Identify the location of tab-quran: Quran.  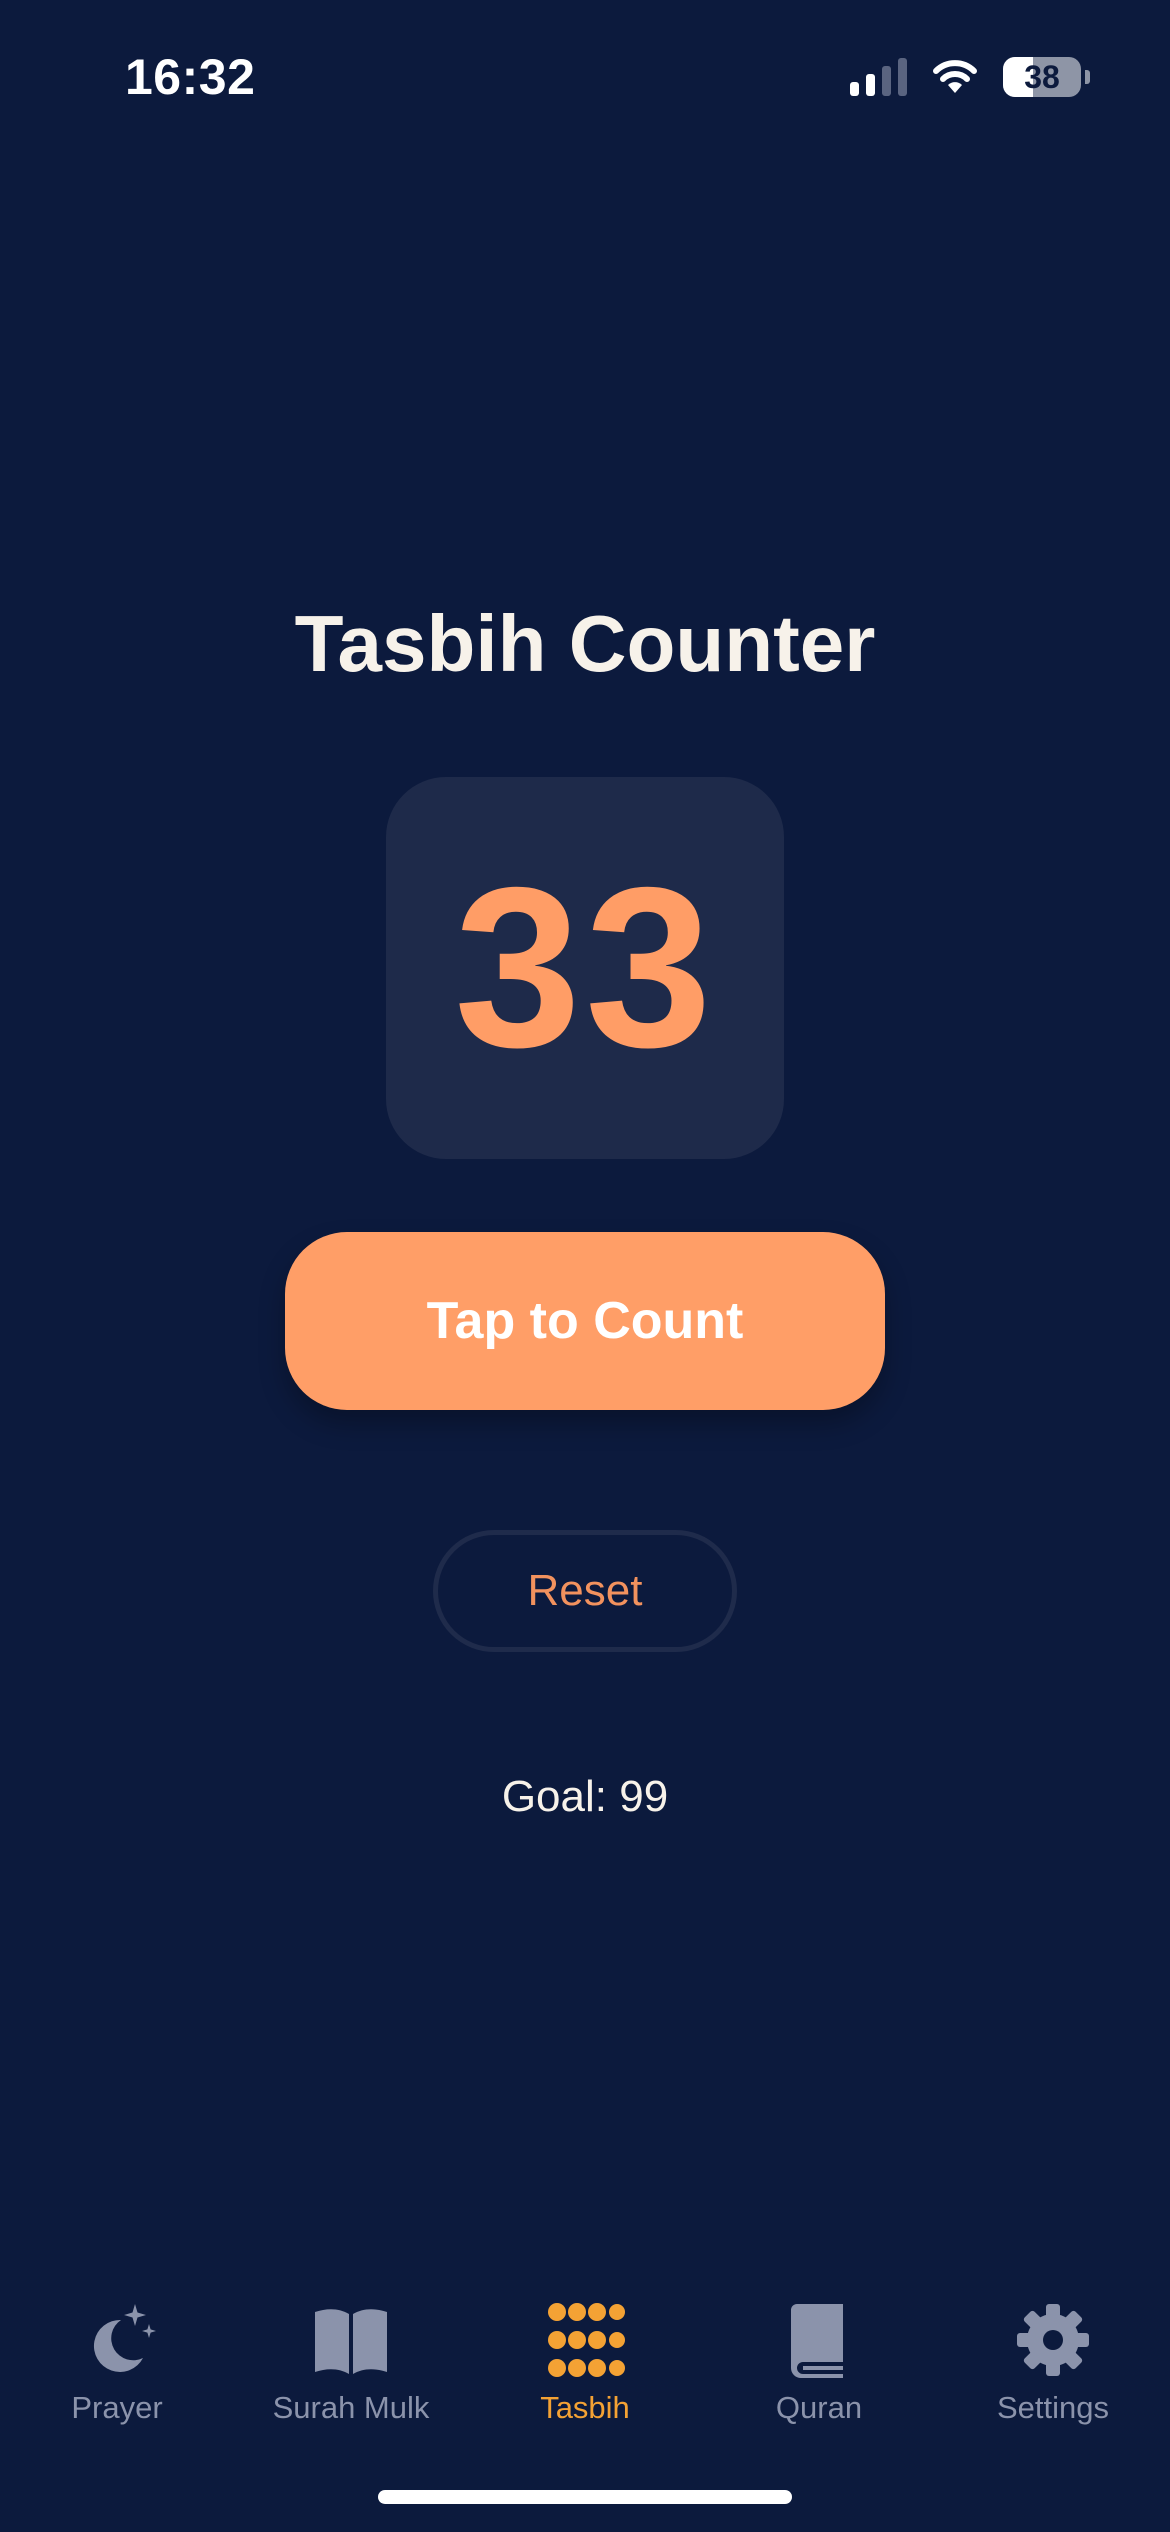
(819, 2365).